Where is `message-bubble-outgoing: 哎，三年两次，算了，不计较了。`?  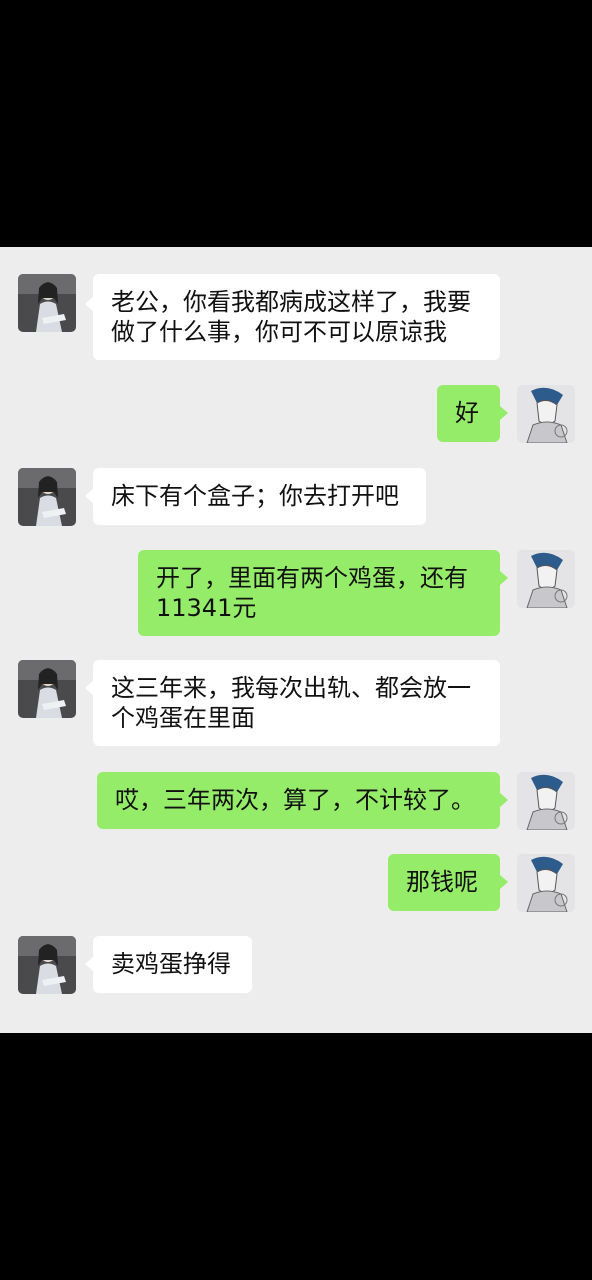 message-bubble-outgoing: 哎，三年两次，算了，不计较了。 is located at coordinates (298, 800).